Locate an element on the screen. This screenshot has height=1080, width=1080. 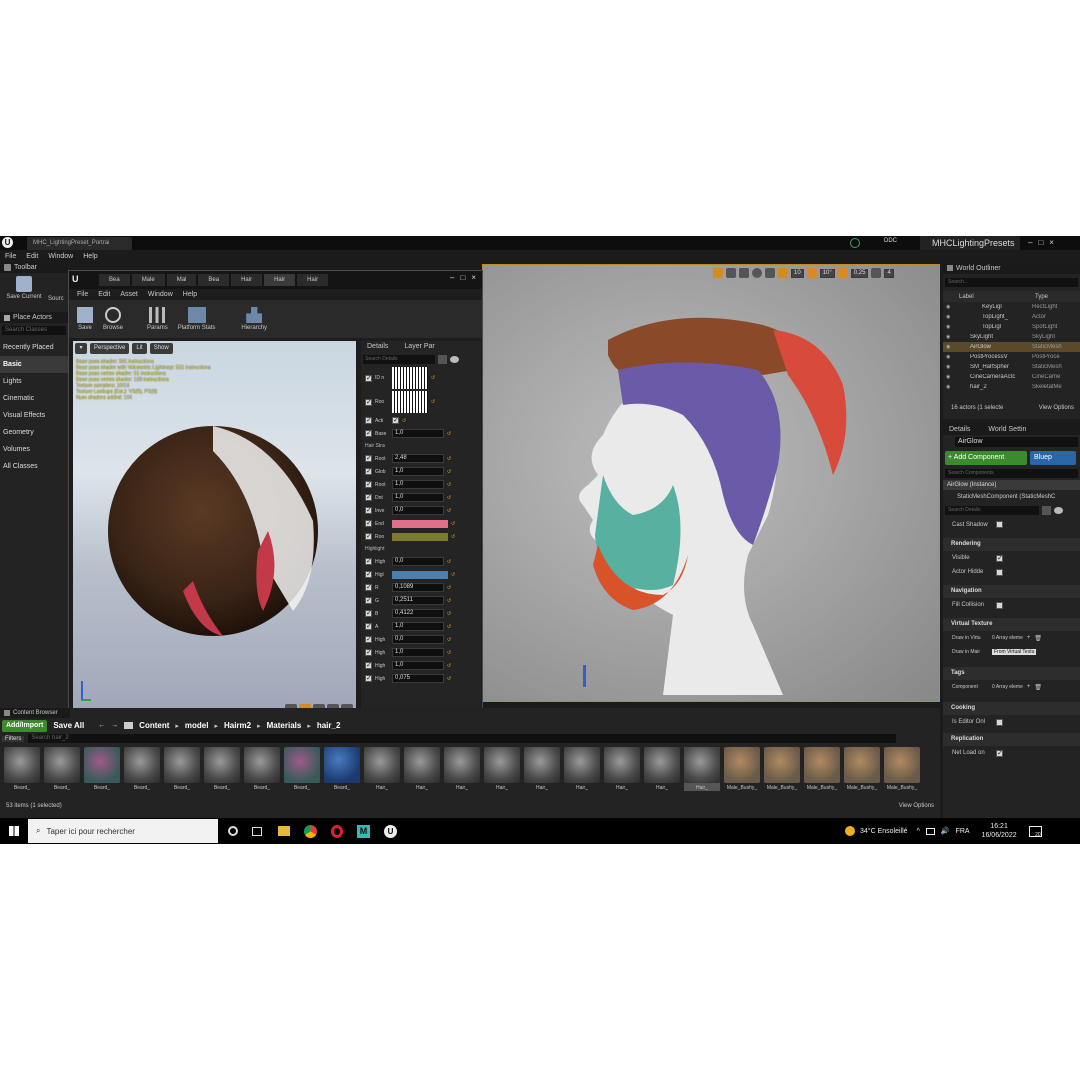
ddc-indicator: DDC is located at coordinates (890, 241).